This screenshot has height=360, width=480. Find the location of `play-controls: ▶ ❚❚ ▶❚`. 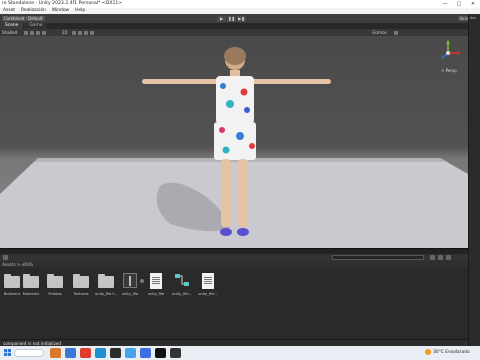

play-controls: ▶ ❚❚ ▶❚ is located at coordinates (231, 18).